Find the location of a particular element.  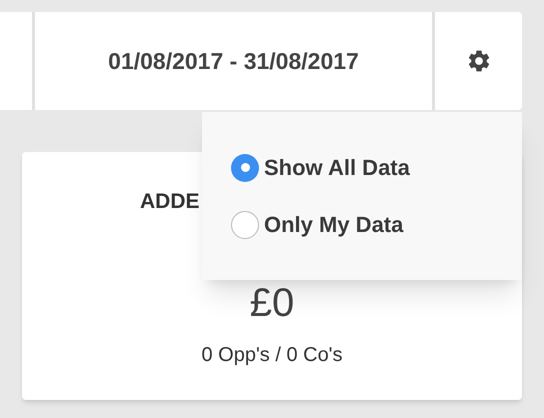

card-title: ADDE is located at coordinates (170, 202).